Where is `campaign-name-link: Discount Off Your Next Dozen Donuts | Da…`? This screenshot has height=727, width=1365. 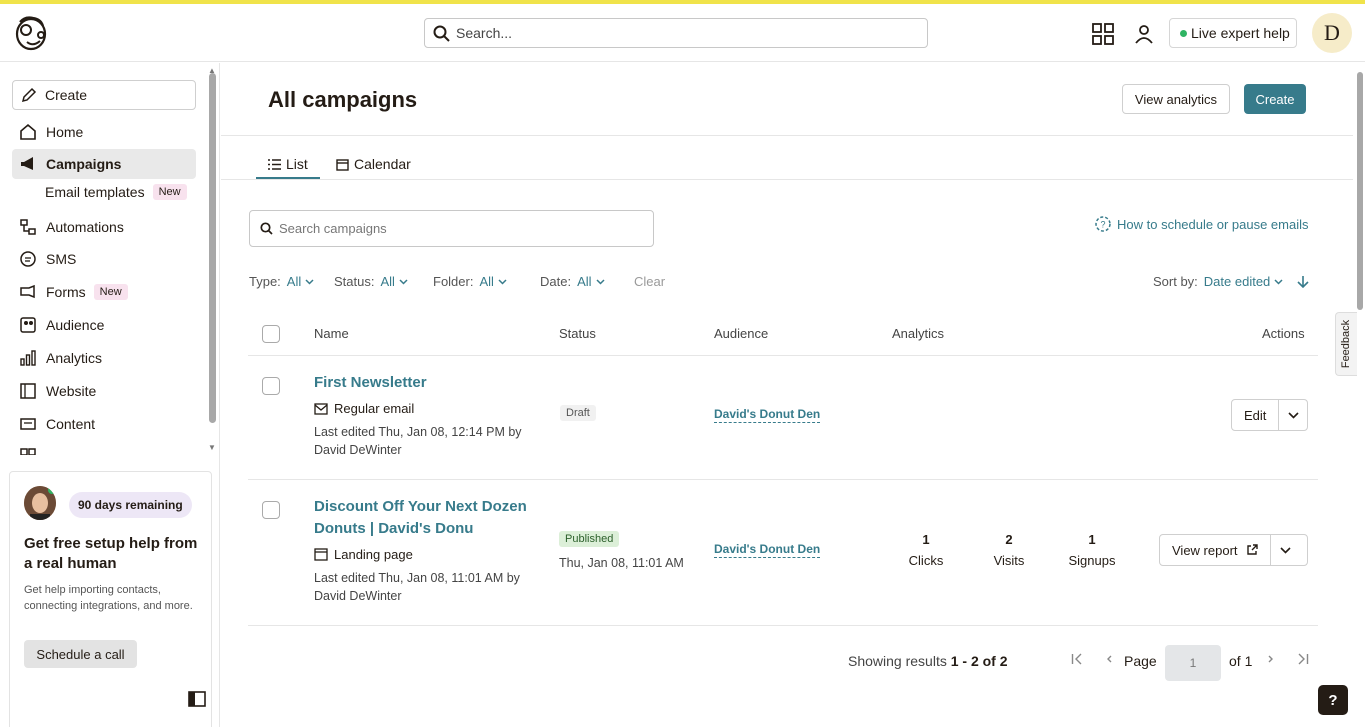 campaign-name-link: Discount Off Your Next Dozen Donuts | Da… is located at coordinates (429, 518).